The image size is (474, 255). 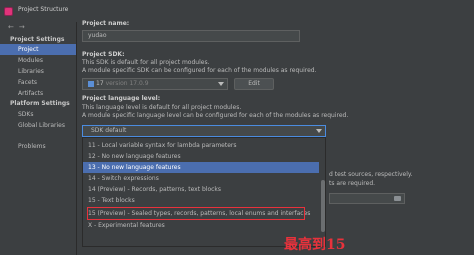 What do you see at coordinates (91, 84) in the screenshot?
I see `folder-sdk-icon` at bounding box center [91, 84].